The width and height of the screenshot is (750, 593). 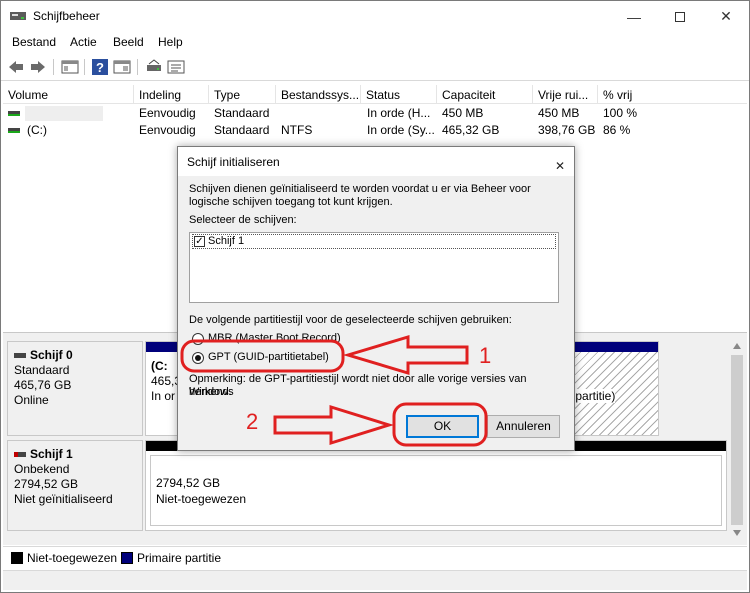 What do you see at coordinates (226, 241) in the screenshot?
I see `disk-1-item-label: Schijf 1` at bounding box center [226, 241].